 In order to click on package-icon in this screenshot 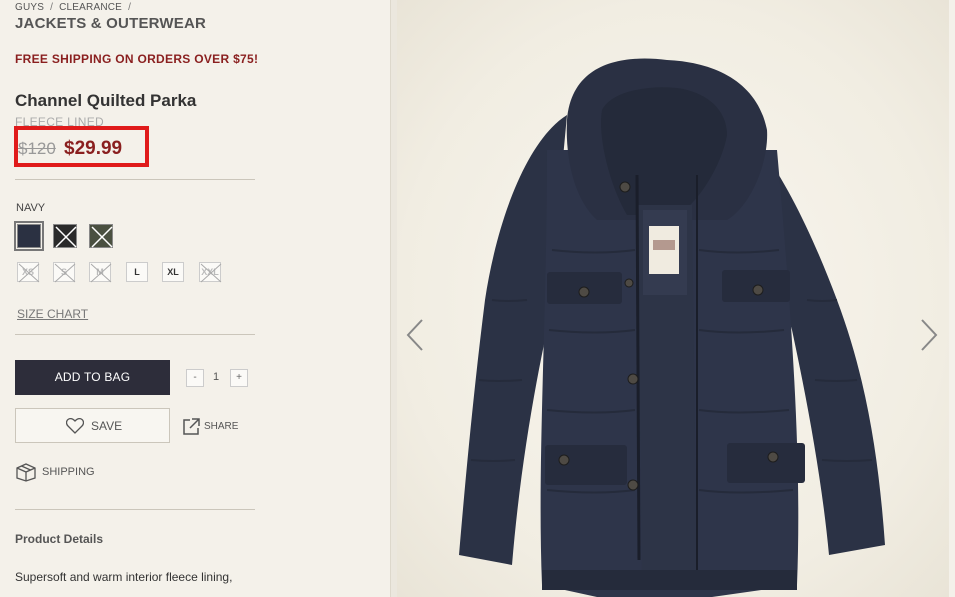, I will do `click(26, 472)`.